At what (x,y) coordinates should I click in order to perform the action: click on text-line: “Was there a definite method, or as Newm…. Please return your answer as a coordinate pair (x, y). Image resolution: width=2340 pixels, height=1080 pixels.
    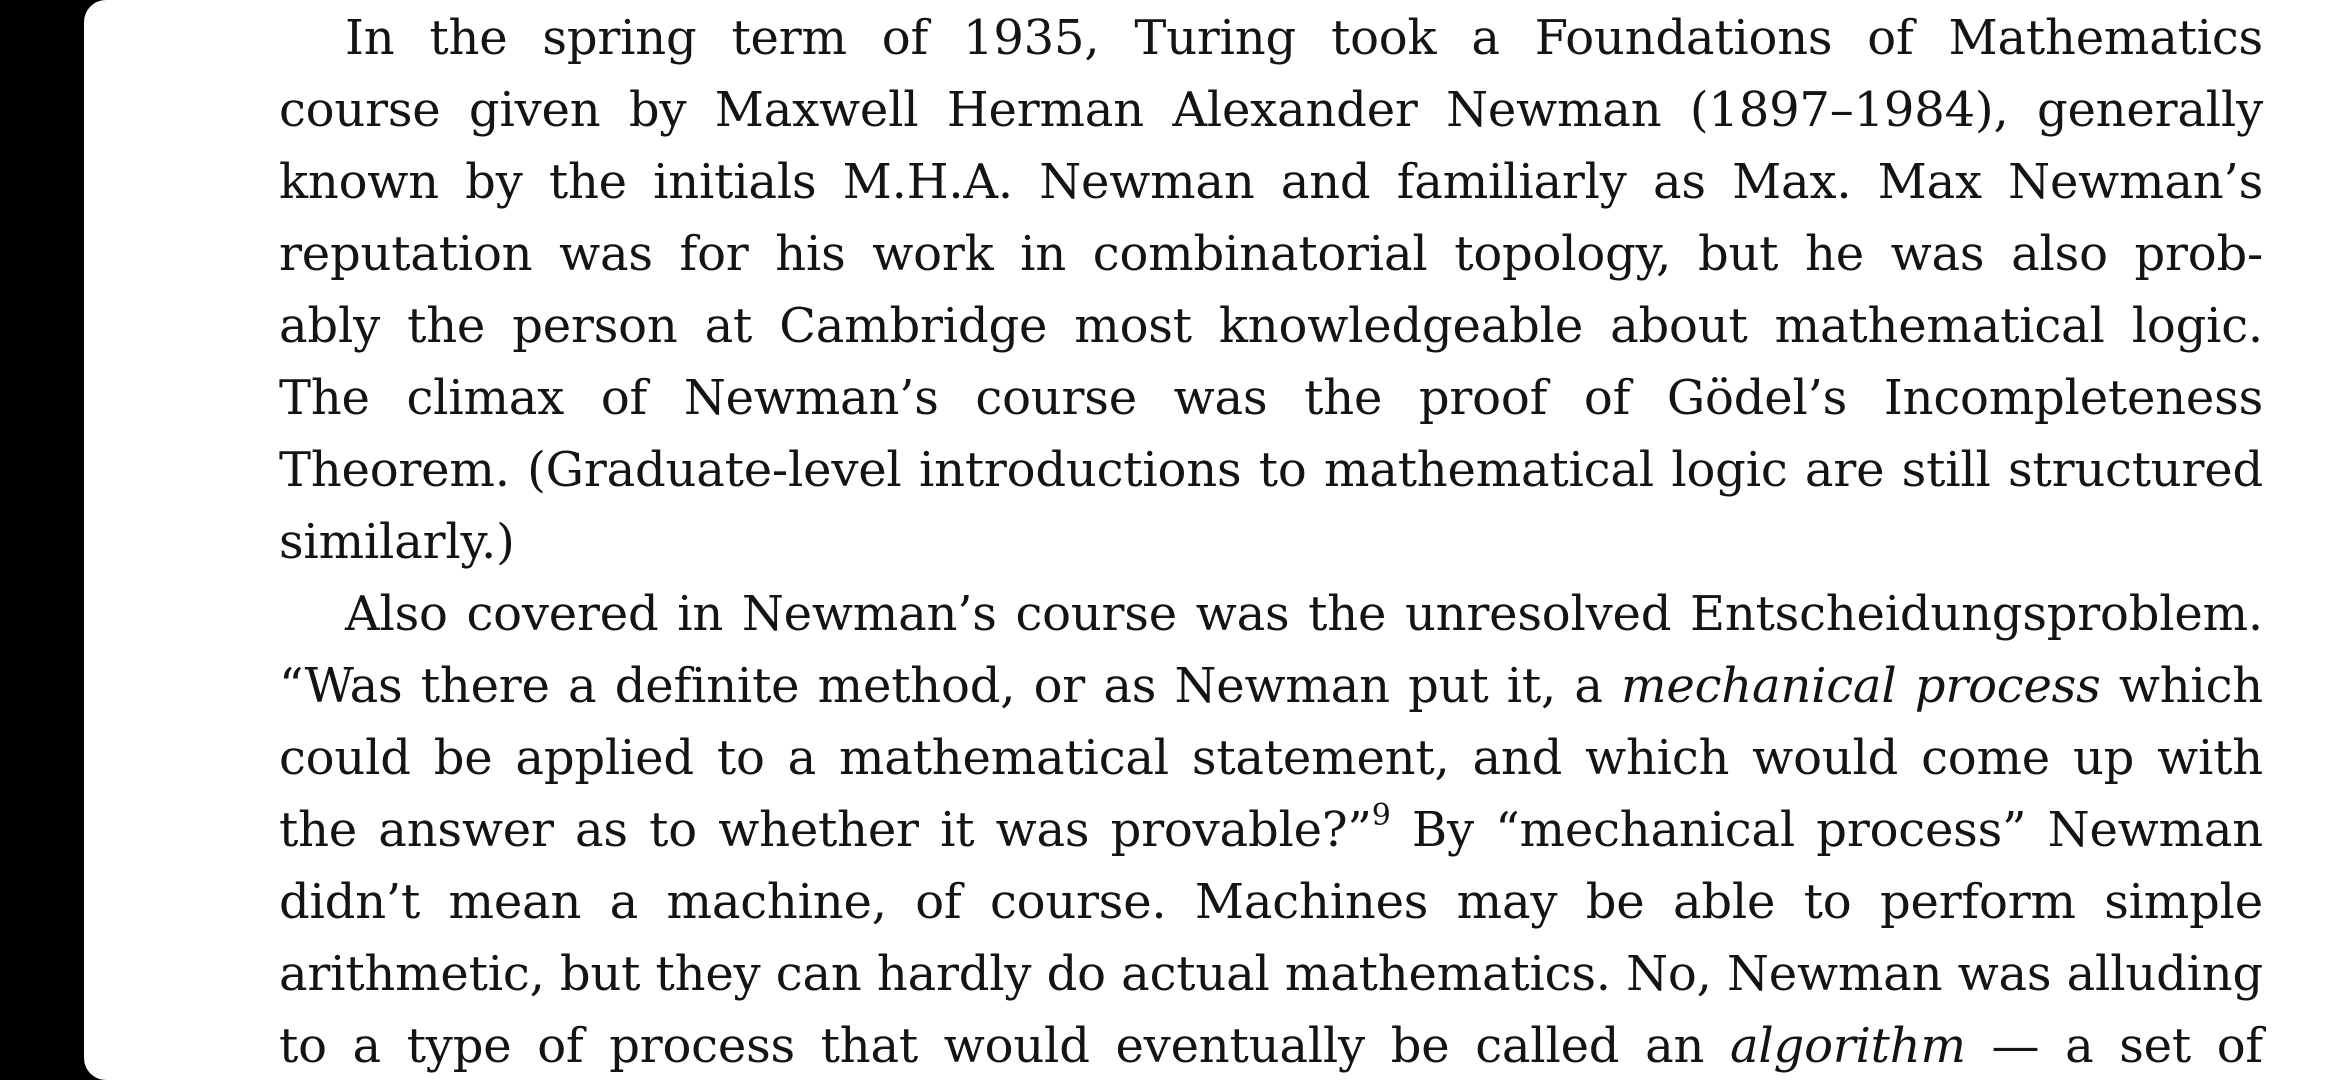
    Looking at the image, I should click on (1271, 686).